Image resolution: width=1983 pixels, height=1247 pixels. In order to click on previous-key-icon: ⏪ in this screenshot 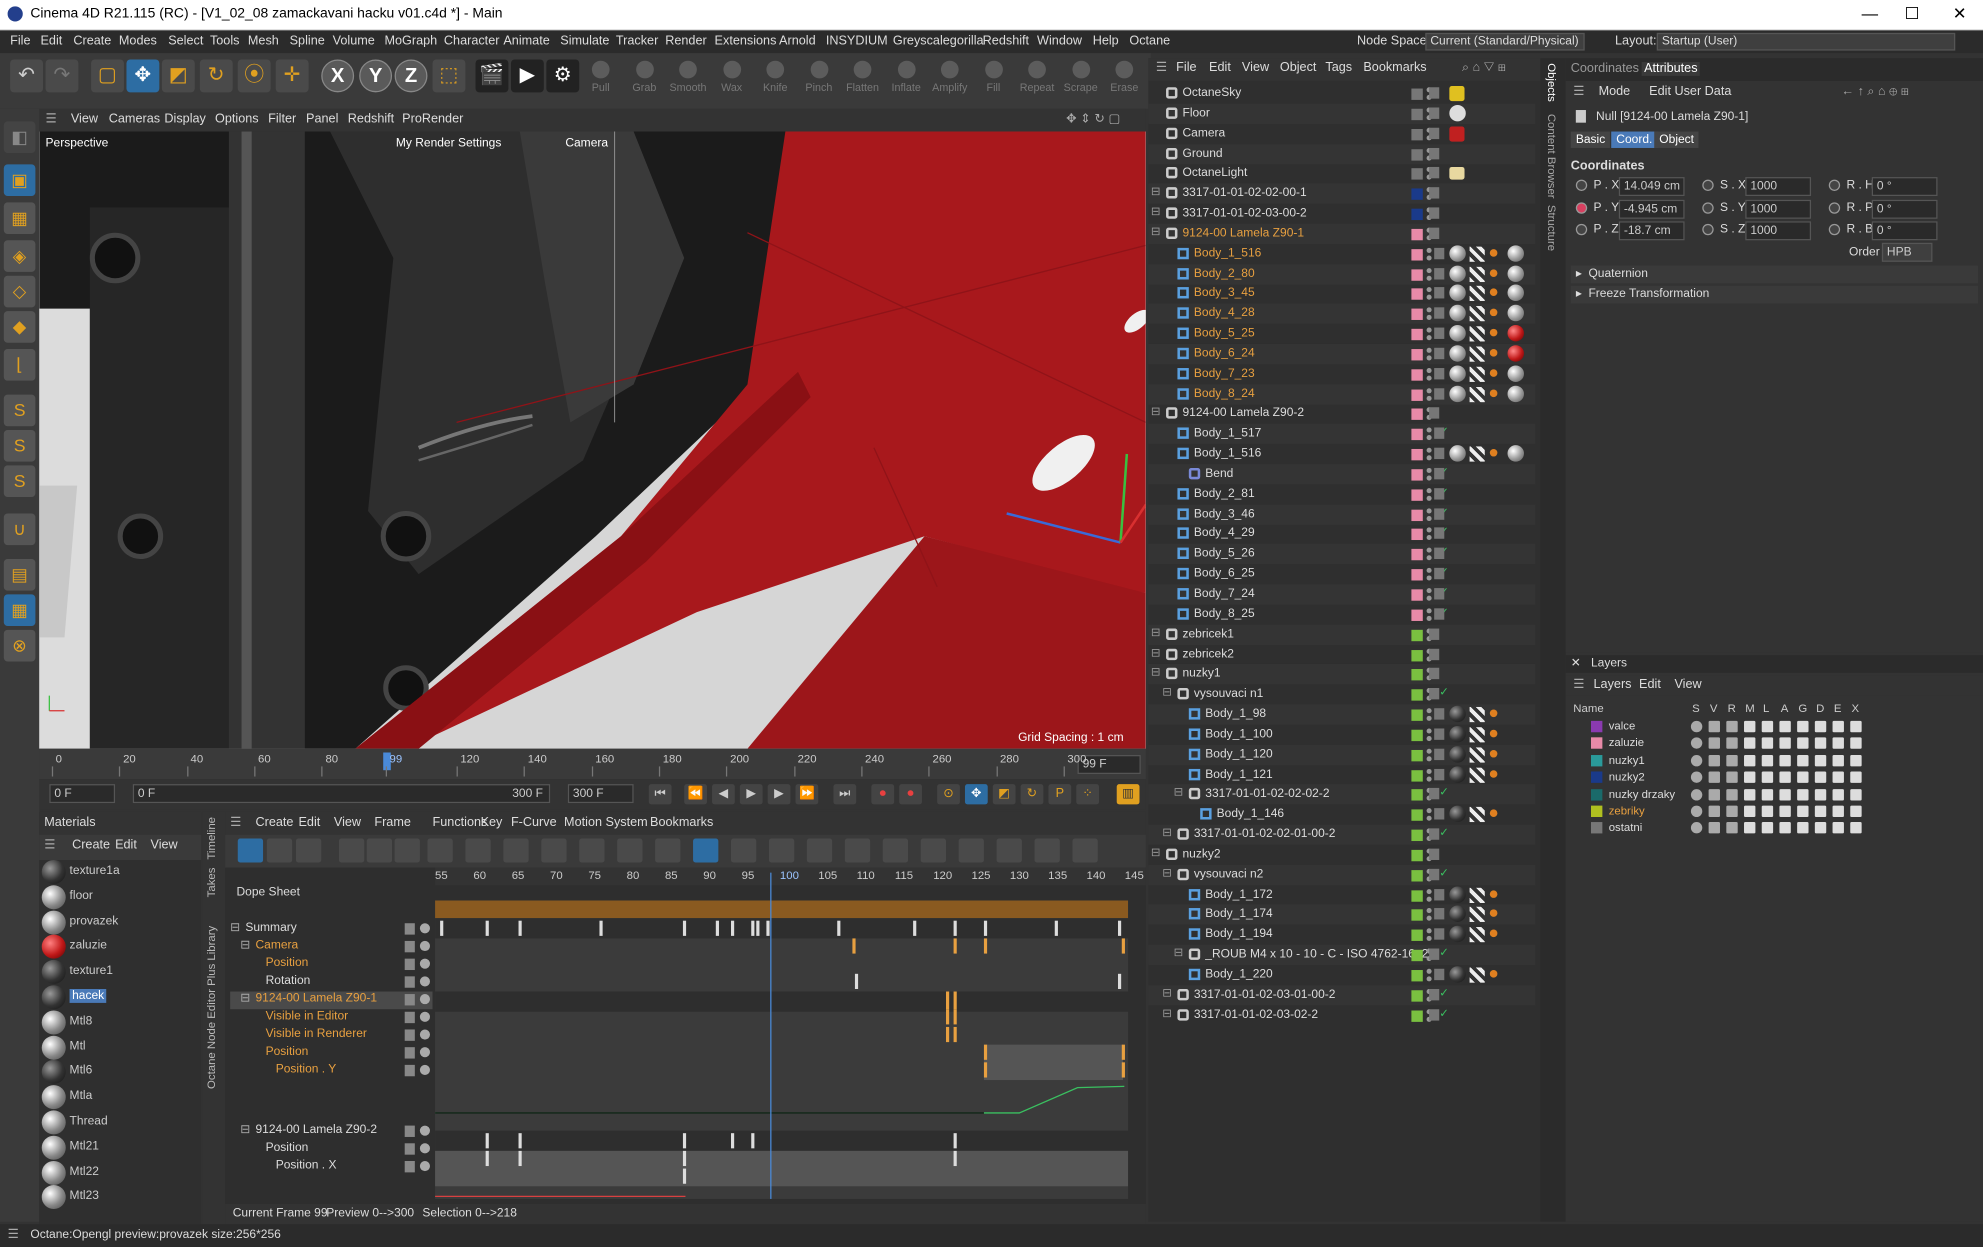, I will do `click(695, 794)`.